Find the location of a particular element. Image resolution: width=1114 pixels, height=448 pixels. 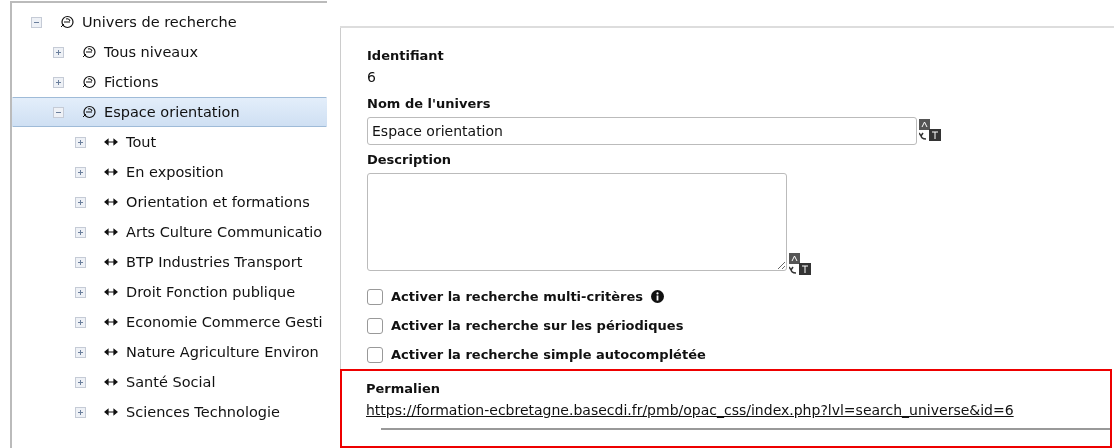

tree-item-label: Sciences Technologie is located at coordinates (203, 412).